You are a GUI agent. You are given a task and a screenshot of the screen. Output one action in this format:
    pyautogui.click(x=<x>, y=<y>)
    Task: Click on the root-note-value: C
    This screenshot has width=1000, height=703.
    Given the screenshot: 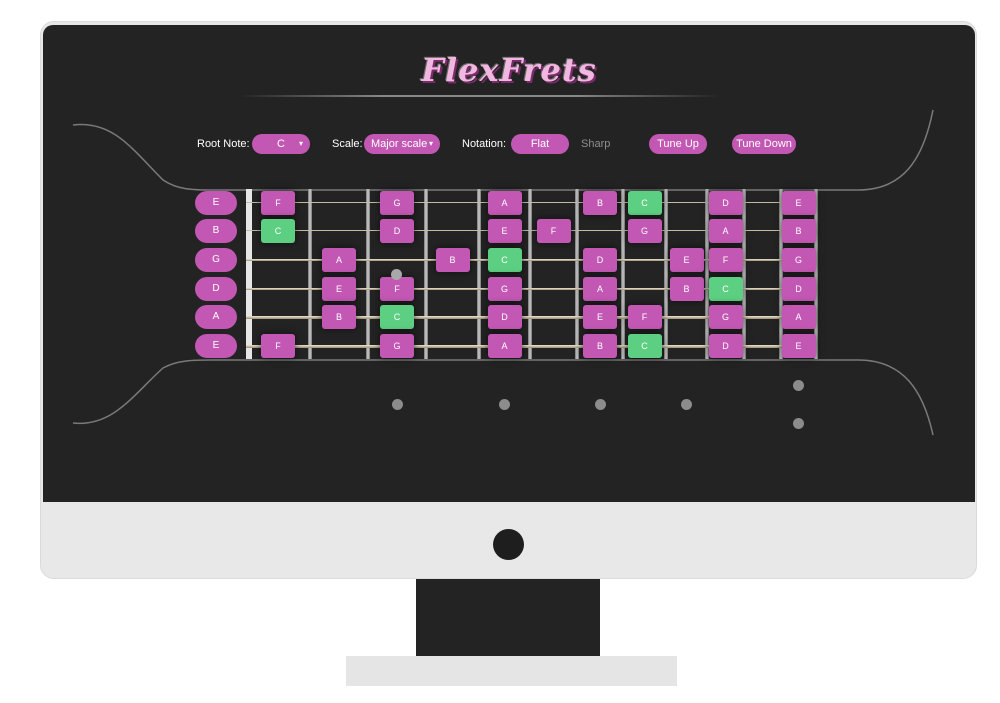 What is the action you would take?
    pyautogui.click(x=281, y=144)
    